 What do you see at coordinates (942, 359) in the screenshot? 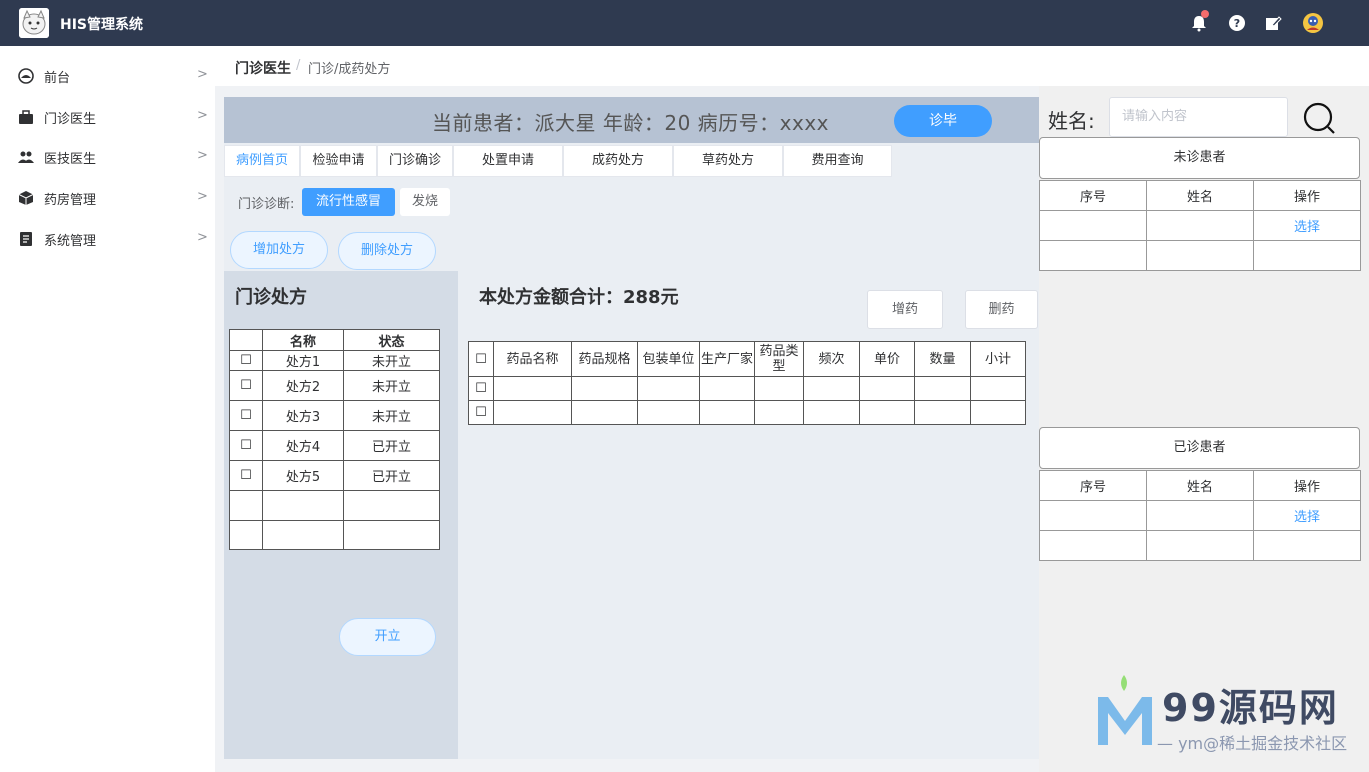
I see `column-header: 数量` at bounding box center [942, 359].